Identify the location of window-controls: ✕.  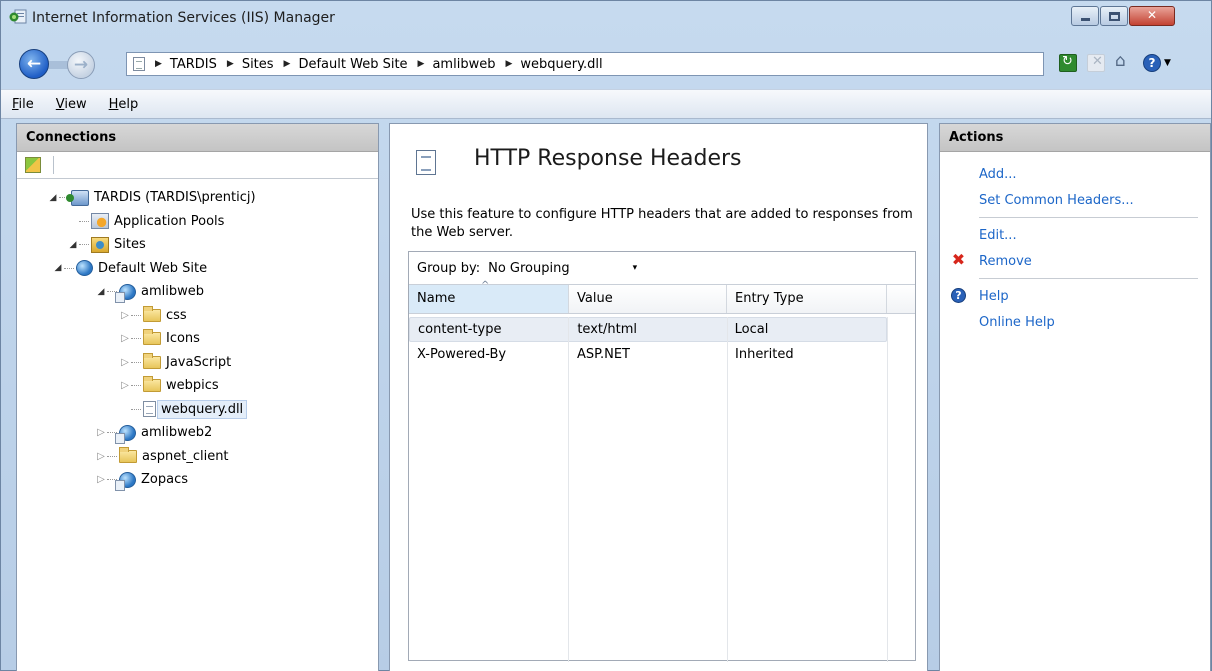
(1122, 16).